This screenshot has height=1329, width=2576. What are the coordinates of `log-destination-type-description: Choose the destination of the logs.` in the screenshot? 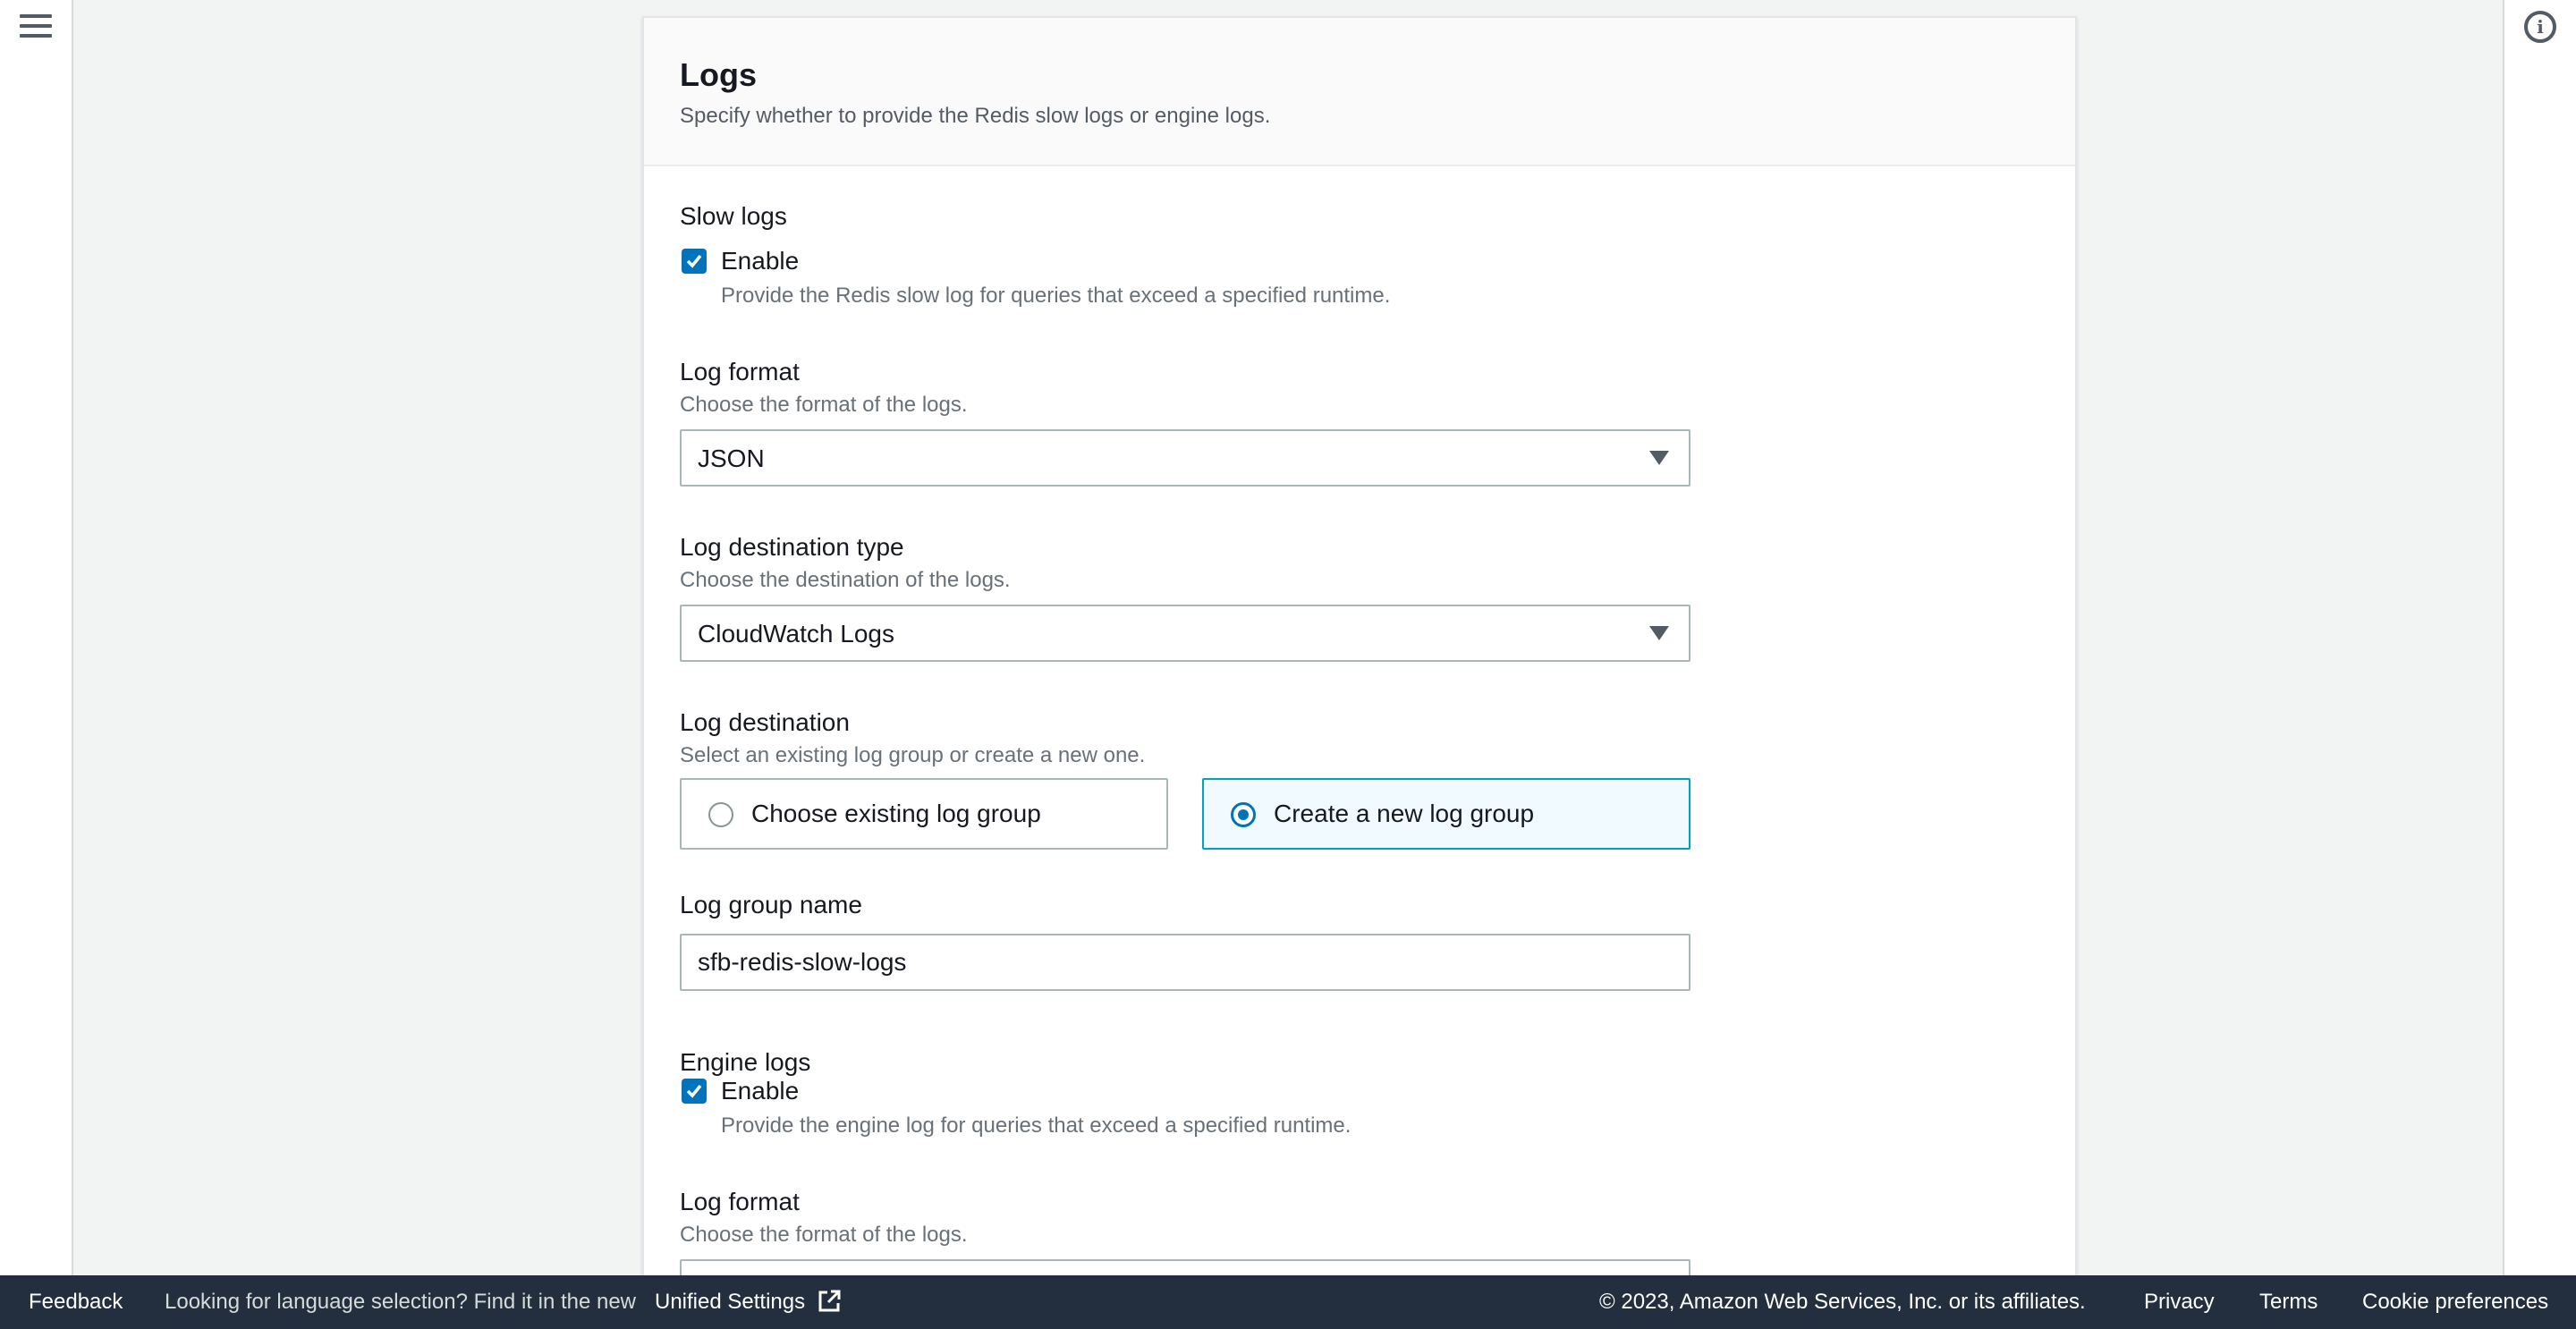 It's located at (845, 580).